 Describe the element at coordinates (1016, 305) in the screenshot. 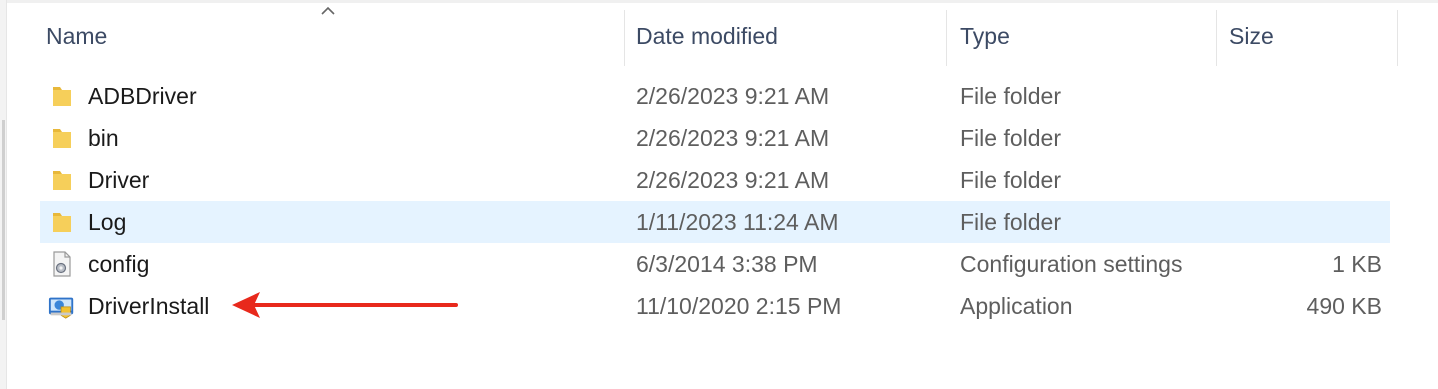

I see `file-type: Application` at that location.